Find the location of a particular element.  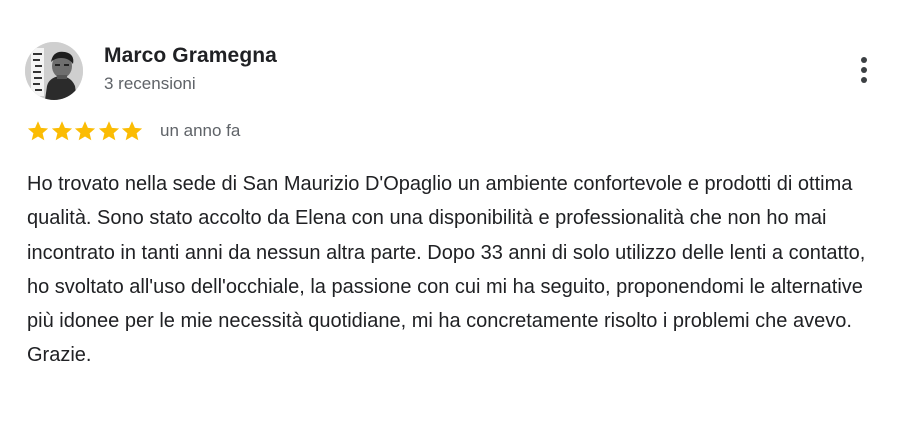

author-review-count: 3 recensioni is located at coordinates (150, 84).